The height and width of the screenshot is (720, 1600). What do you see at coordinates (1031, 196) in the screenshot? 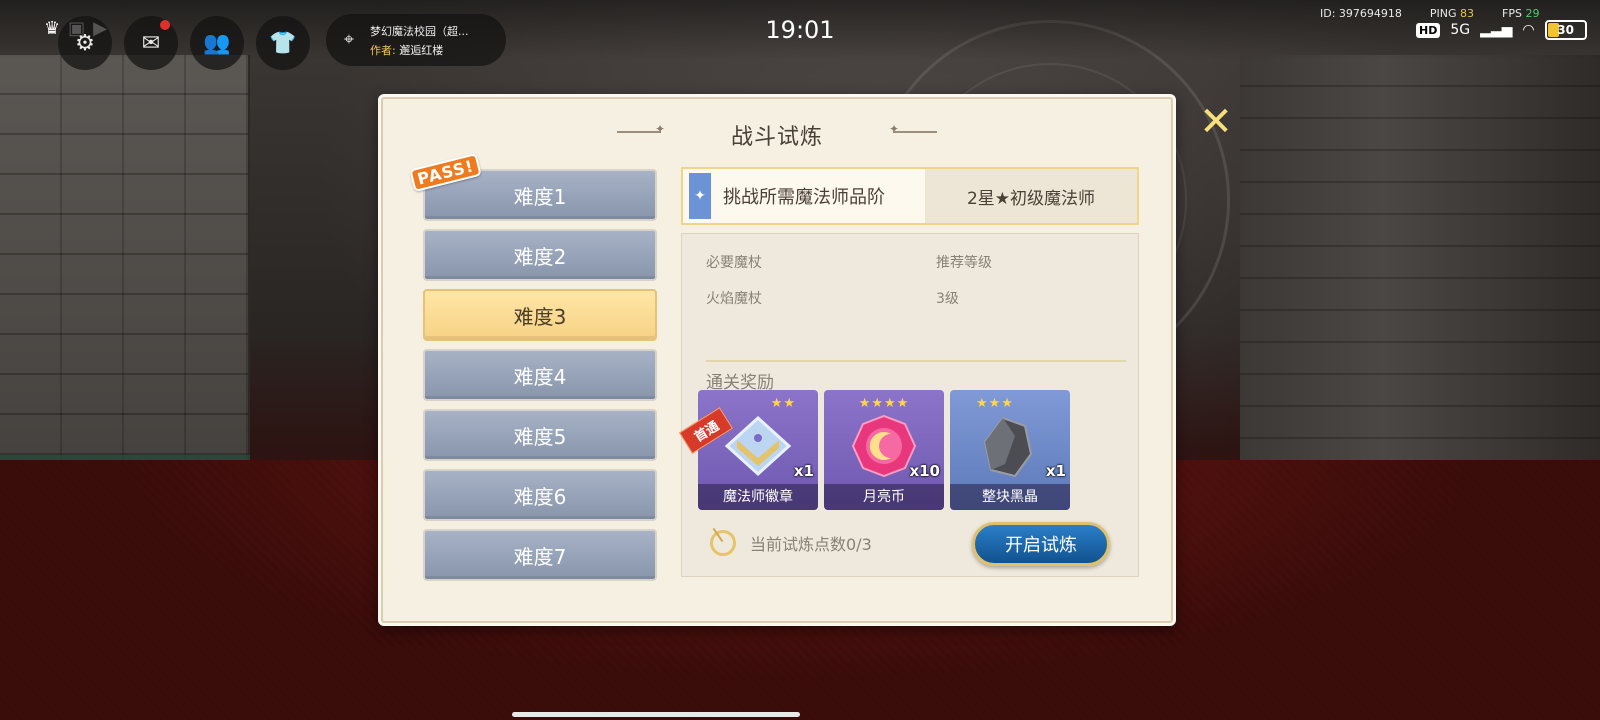
I see `requirement-value: 2星★初级魔法师` at bounding box center [1031, 196].